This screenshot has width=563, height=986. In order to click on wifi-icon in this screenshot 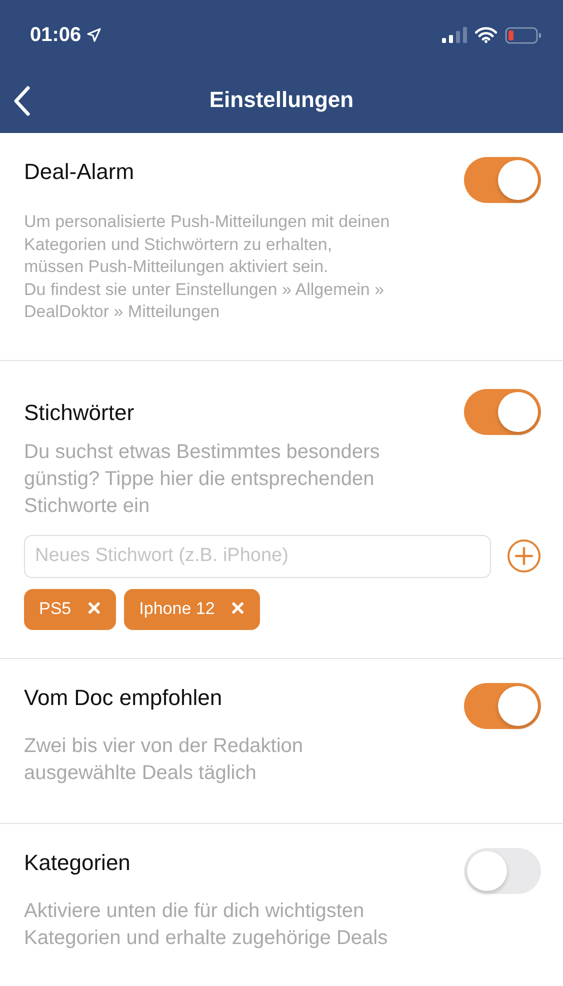, I will do `click(486, 35)`.